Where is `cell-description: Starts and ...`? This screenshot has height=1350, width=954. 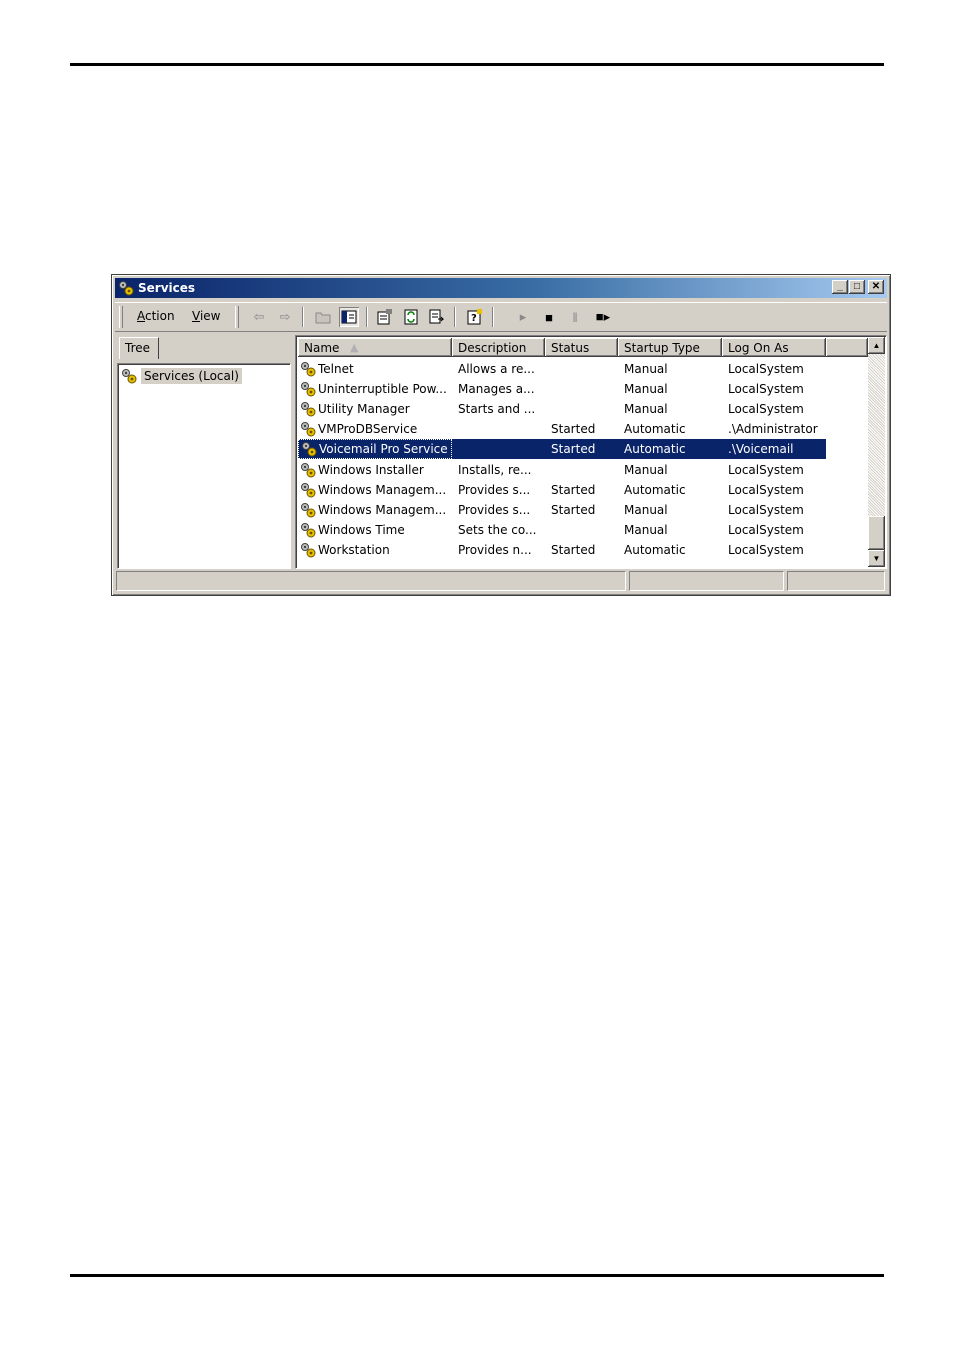
cell-description: Starts and ... is located at coordinates (497, 409).